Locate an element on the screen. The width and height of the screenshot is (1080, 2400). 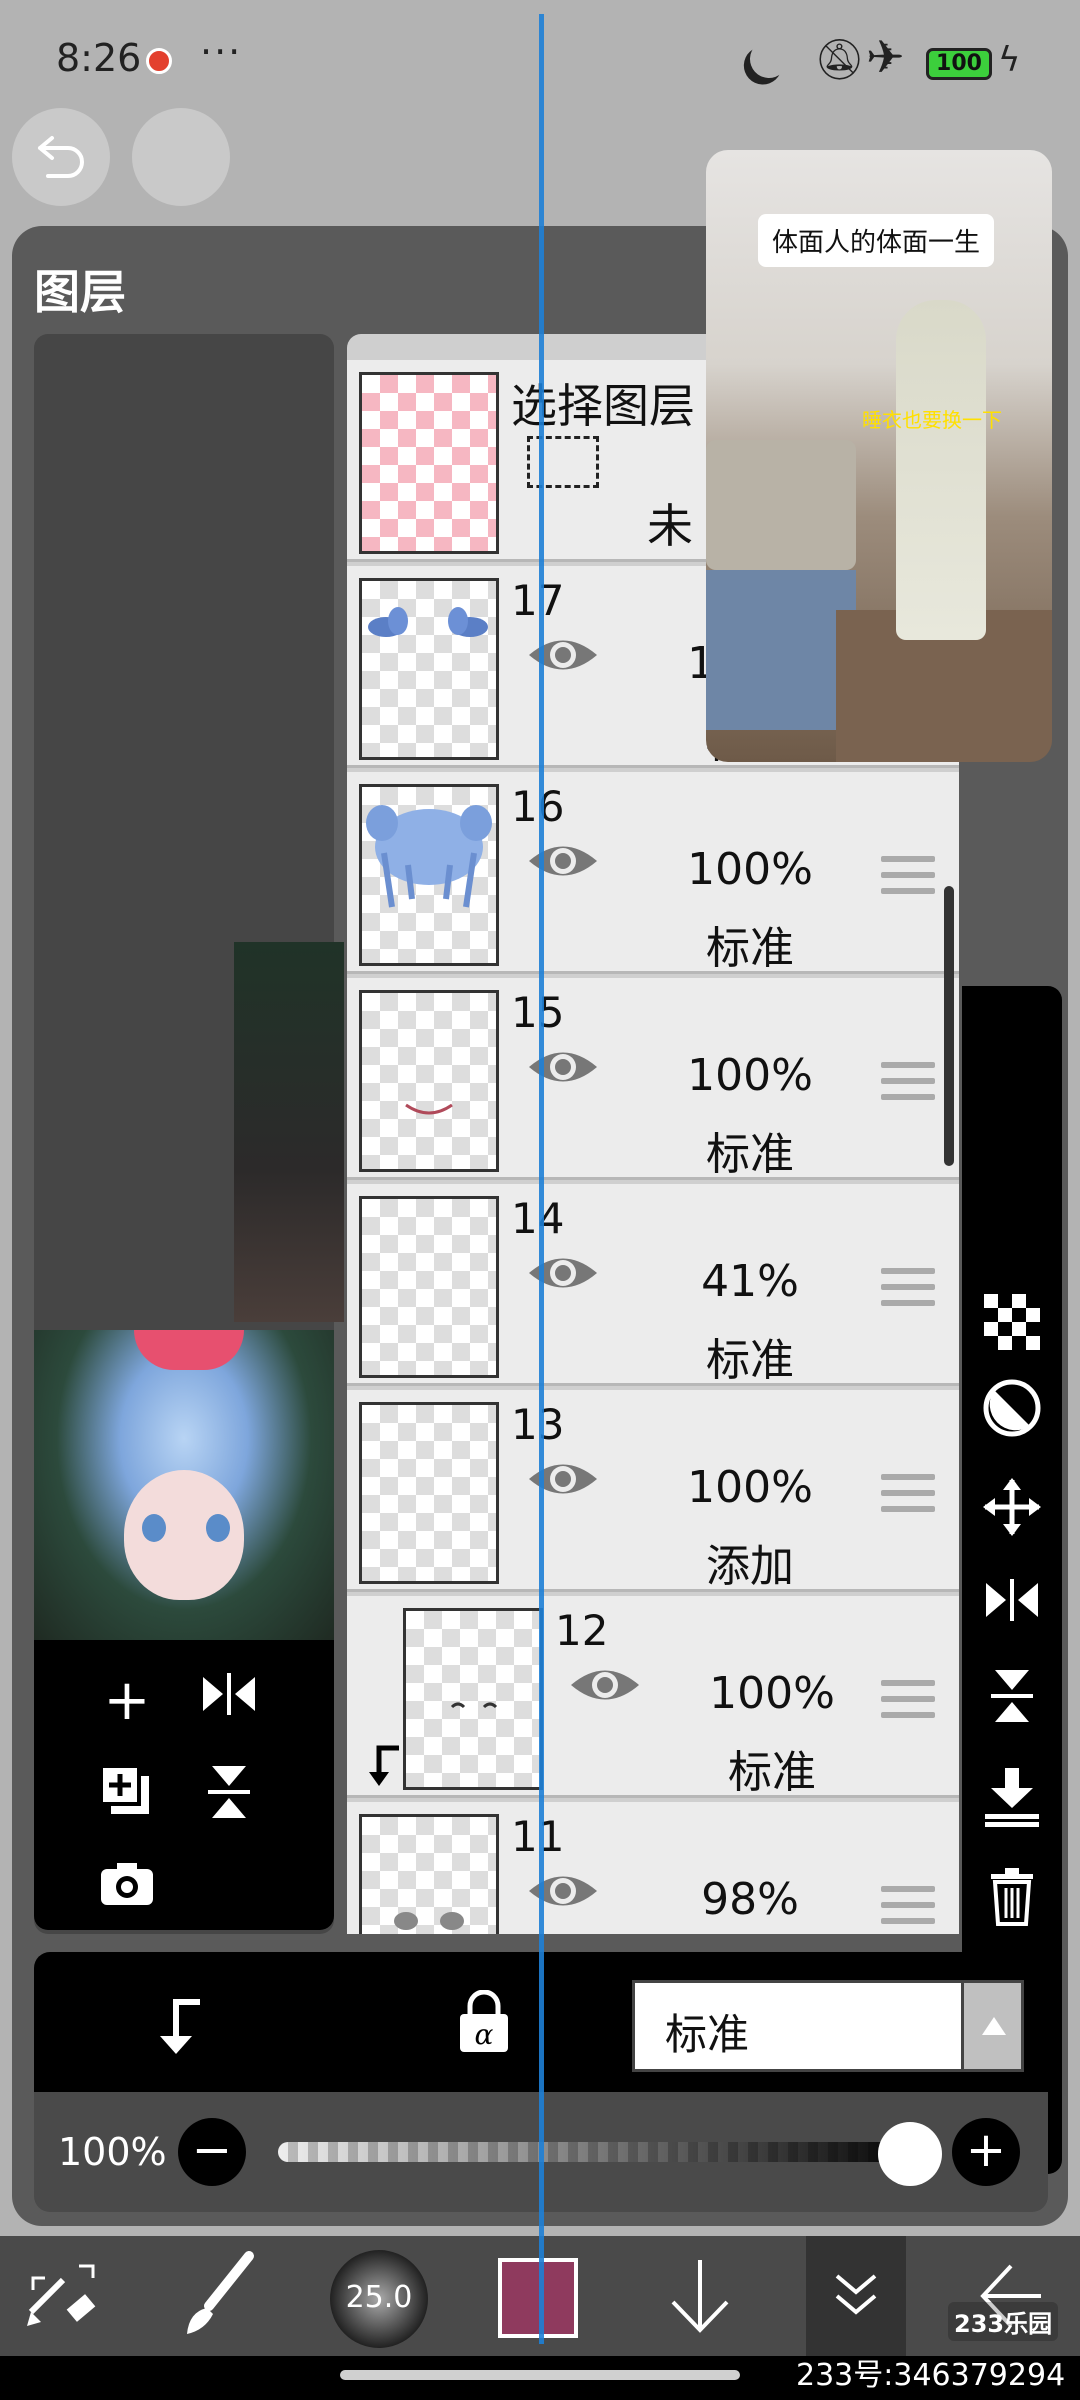
alpha-lock-icon: α is located at coordinates (484, 2021).